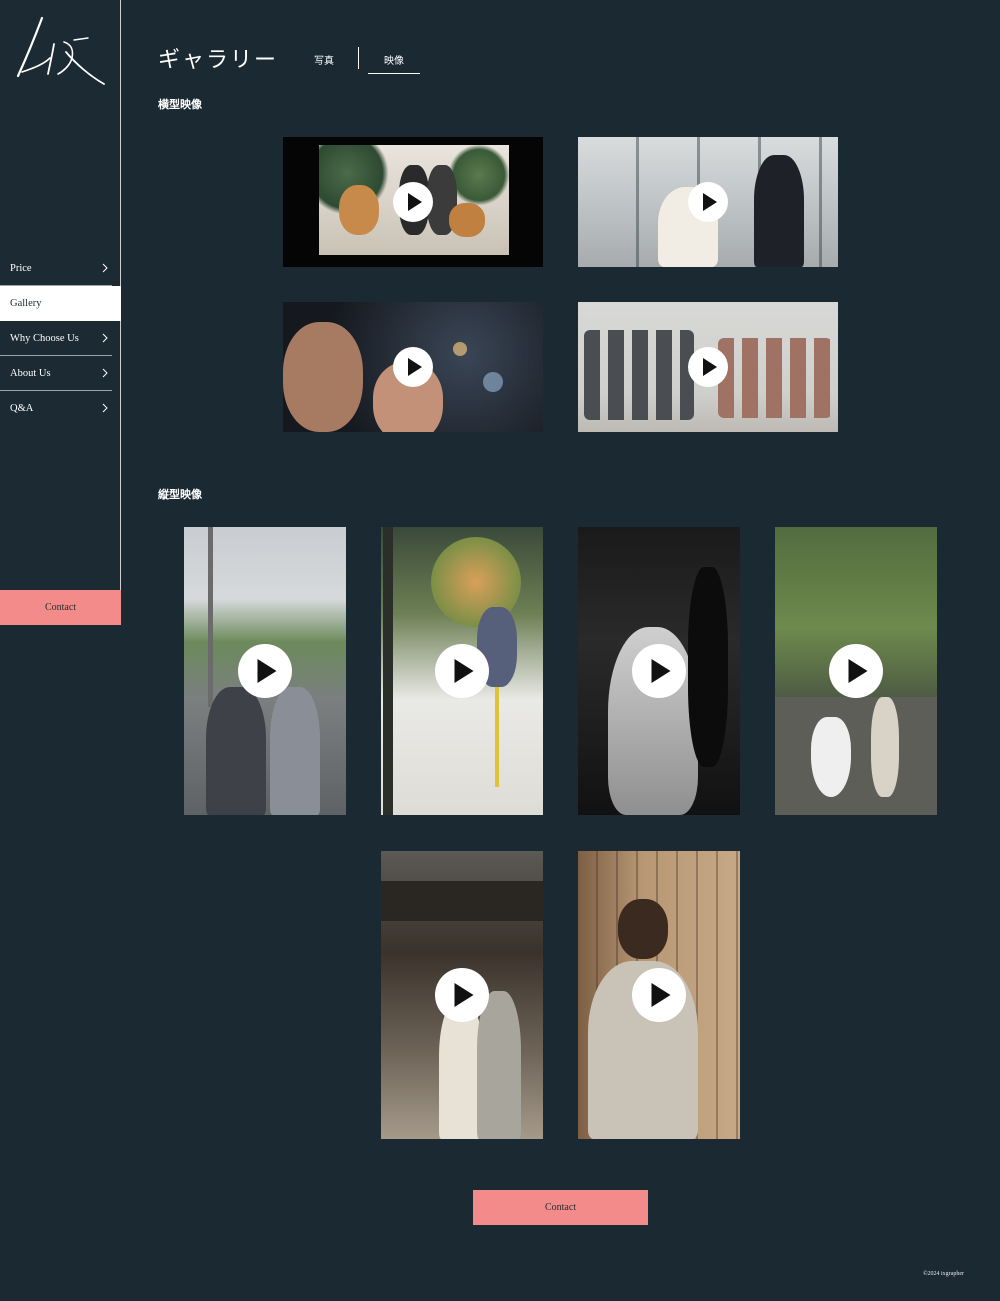 This screenshot has width=1000, height=1301. What do you see at coordinates (26, 303) in the screenshot?
I see `sidebar-item-label: Gallery` at bounding box center [26, 303].